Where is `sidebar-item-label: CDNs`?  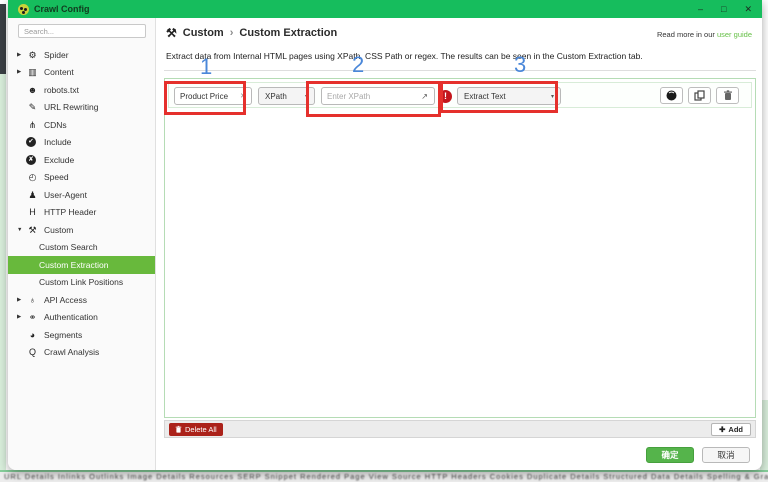
sidebar-item-label: CDNs is located at coordinates (55, 124).